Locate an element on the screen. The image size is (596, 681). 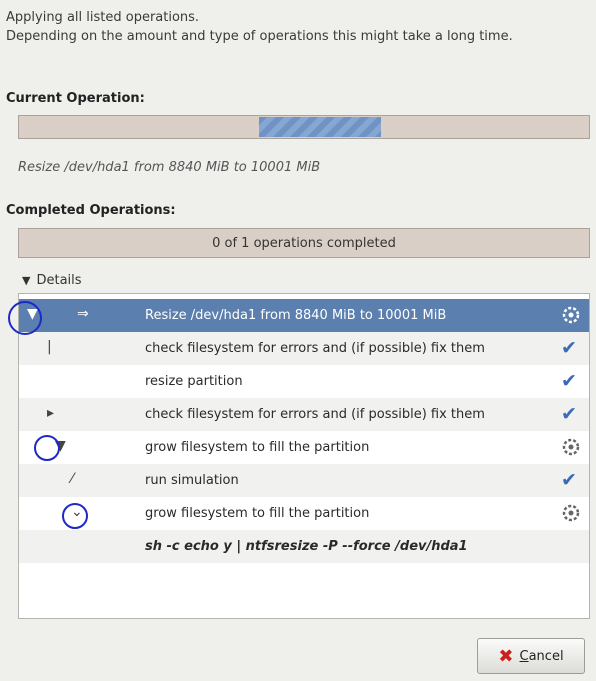
tree-row-resize-partition: resize partition ✔ is located at coordinates (304, 381).